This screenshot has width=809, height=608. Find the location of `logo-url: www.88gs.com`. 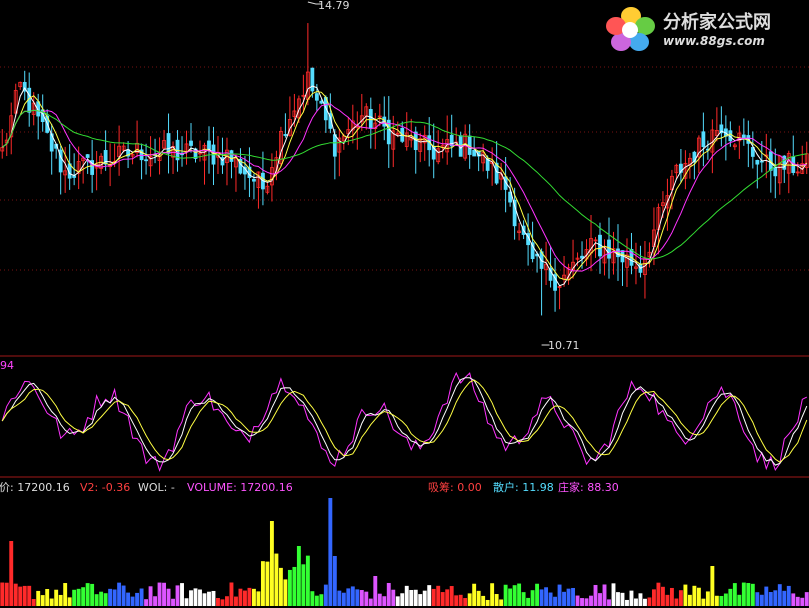

logo-url: www.88gs.com is located at coordinates (714, 41).